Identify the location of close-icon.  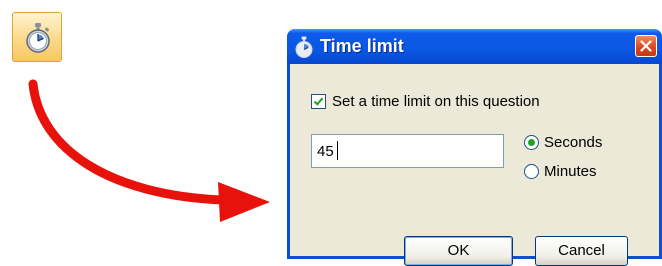
(646, 46).